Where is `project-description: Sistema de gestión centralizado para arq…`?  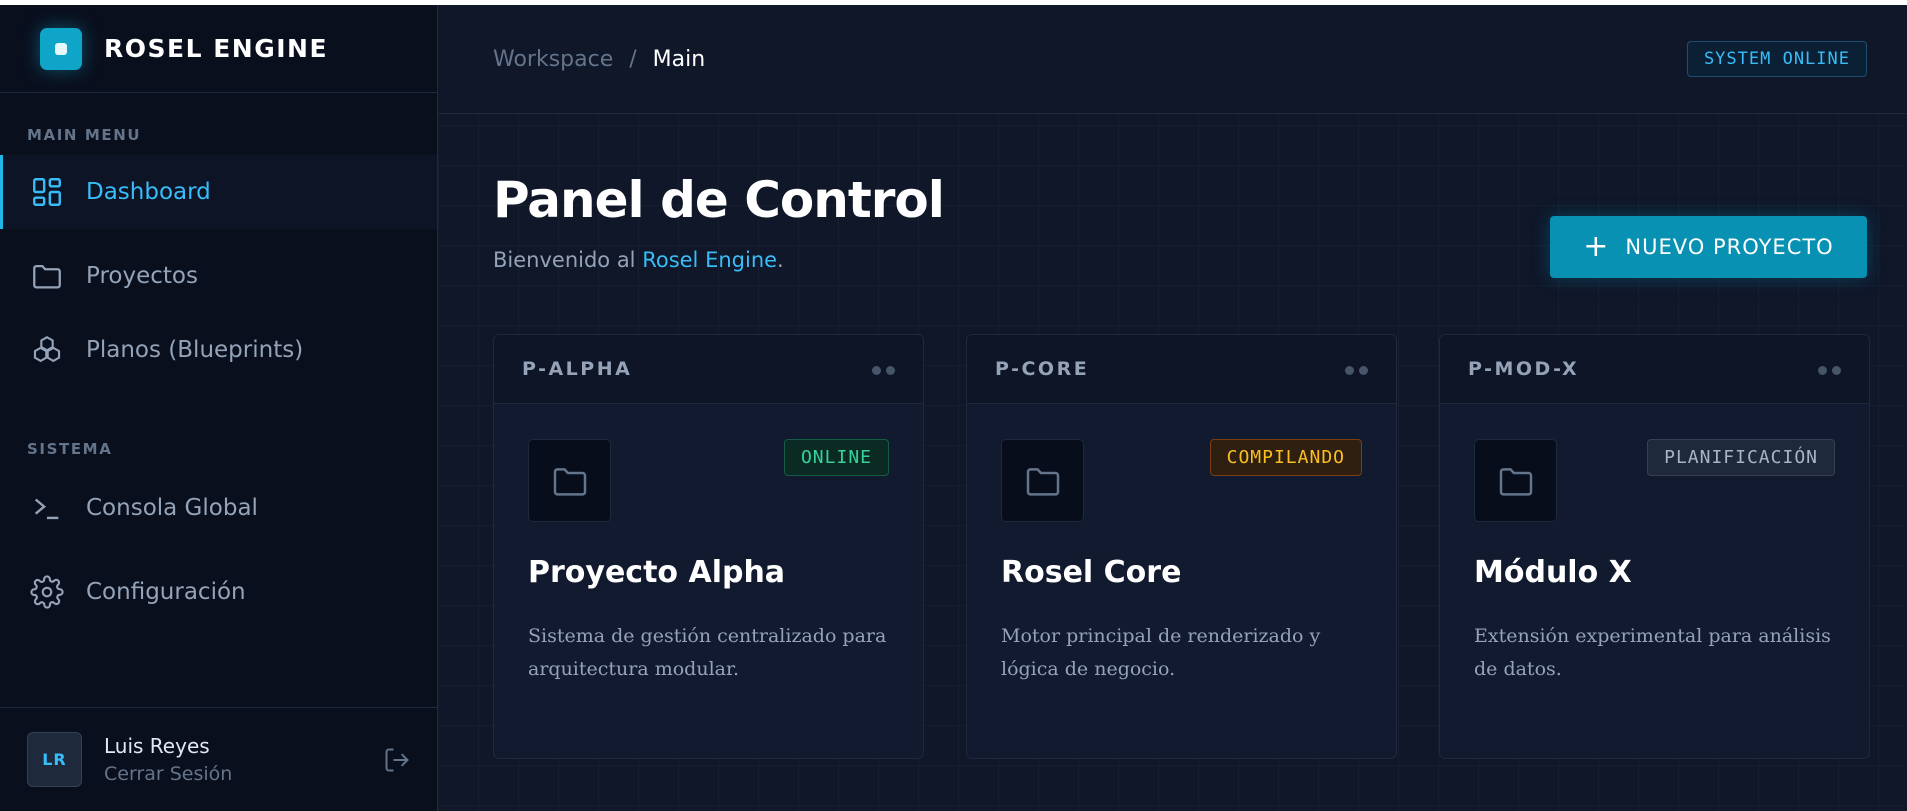 project-description: Sistema de gestión centralizado para arq… is located at coordinates (707, 652).